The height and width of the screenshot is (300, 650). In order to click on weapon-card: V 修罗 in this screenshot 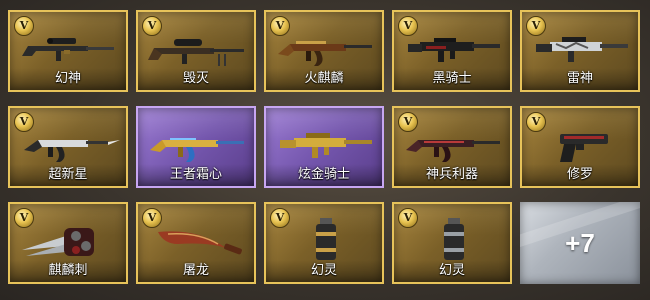, I will do `click(580, 147)`.